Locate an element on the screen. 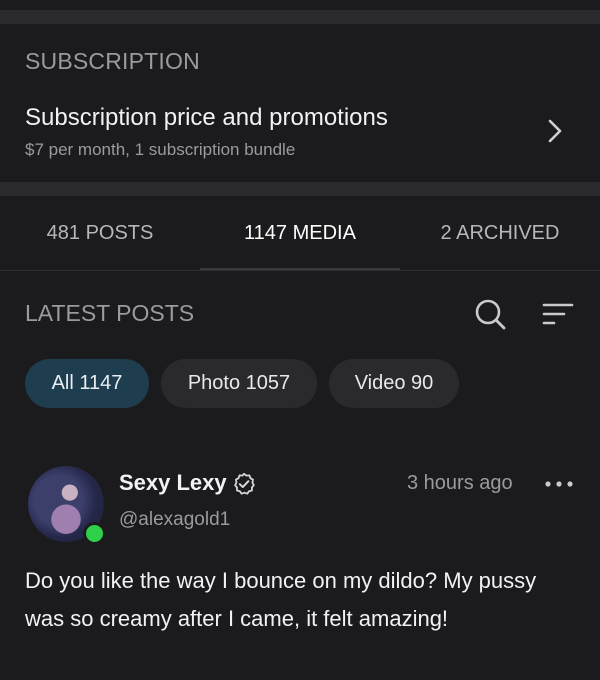  post-timestamp: 3 hours ago is located at coordinates (460, 483).